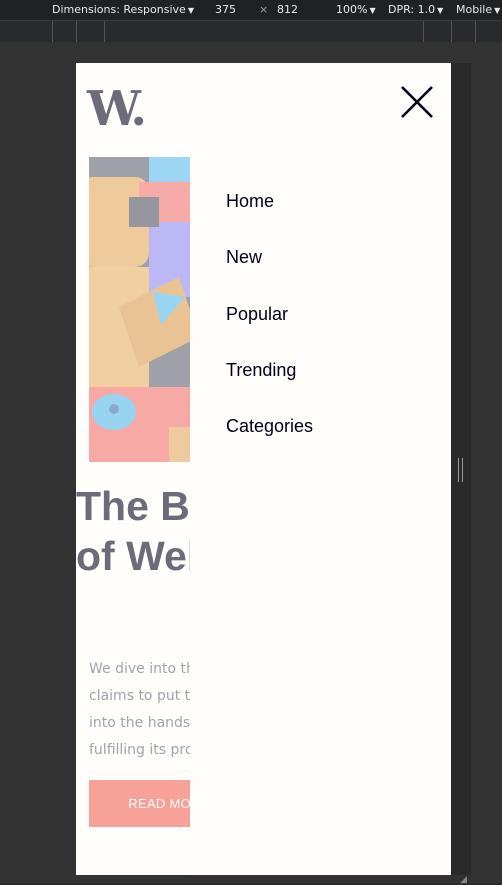 Image resolution: width=502 pixels, height=885 pixels. Describe the element at coordinates (412, 9) in the screenshot. I see `dpr-label: DPR: 1.0` at that location.